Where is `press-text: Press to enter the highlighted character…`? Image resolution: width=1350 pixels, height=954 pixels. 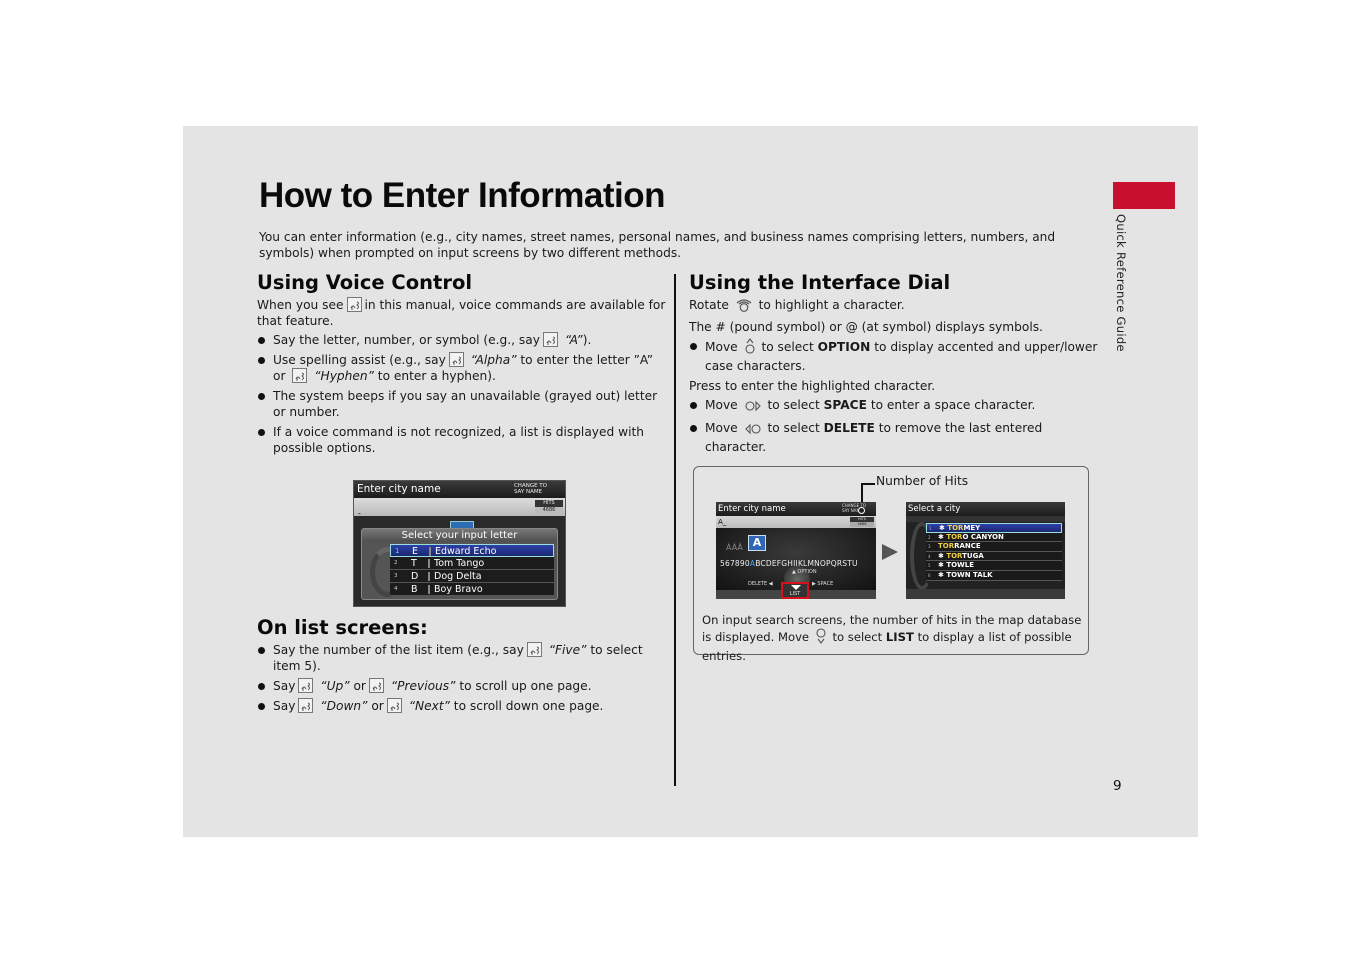
press-text: Press to enter the highlighted character… is located at coordinates (812, 386).